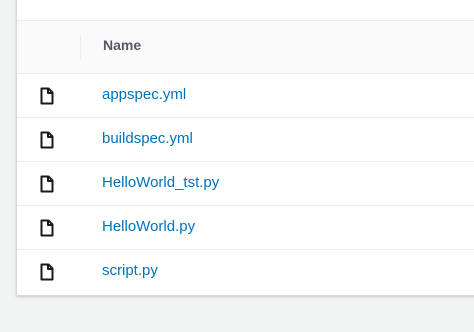 The image size is (474, 332). I want to click on table-row: HelloWorld.py, so click(245, 228).